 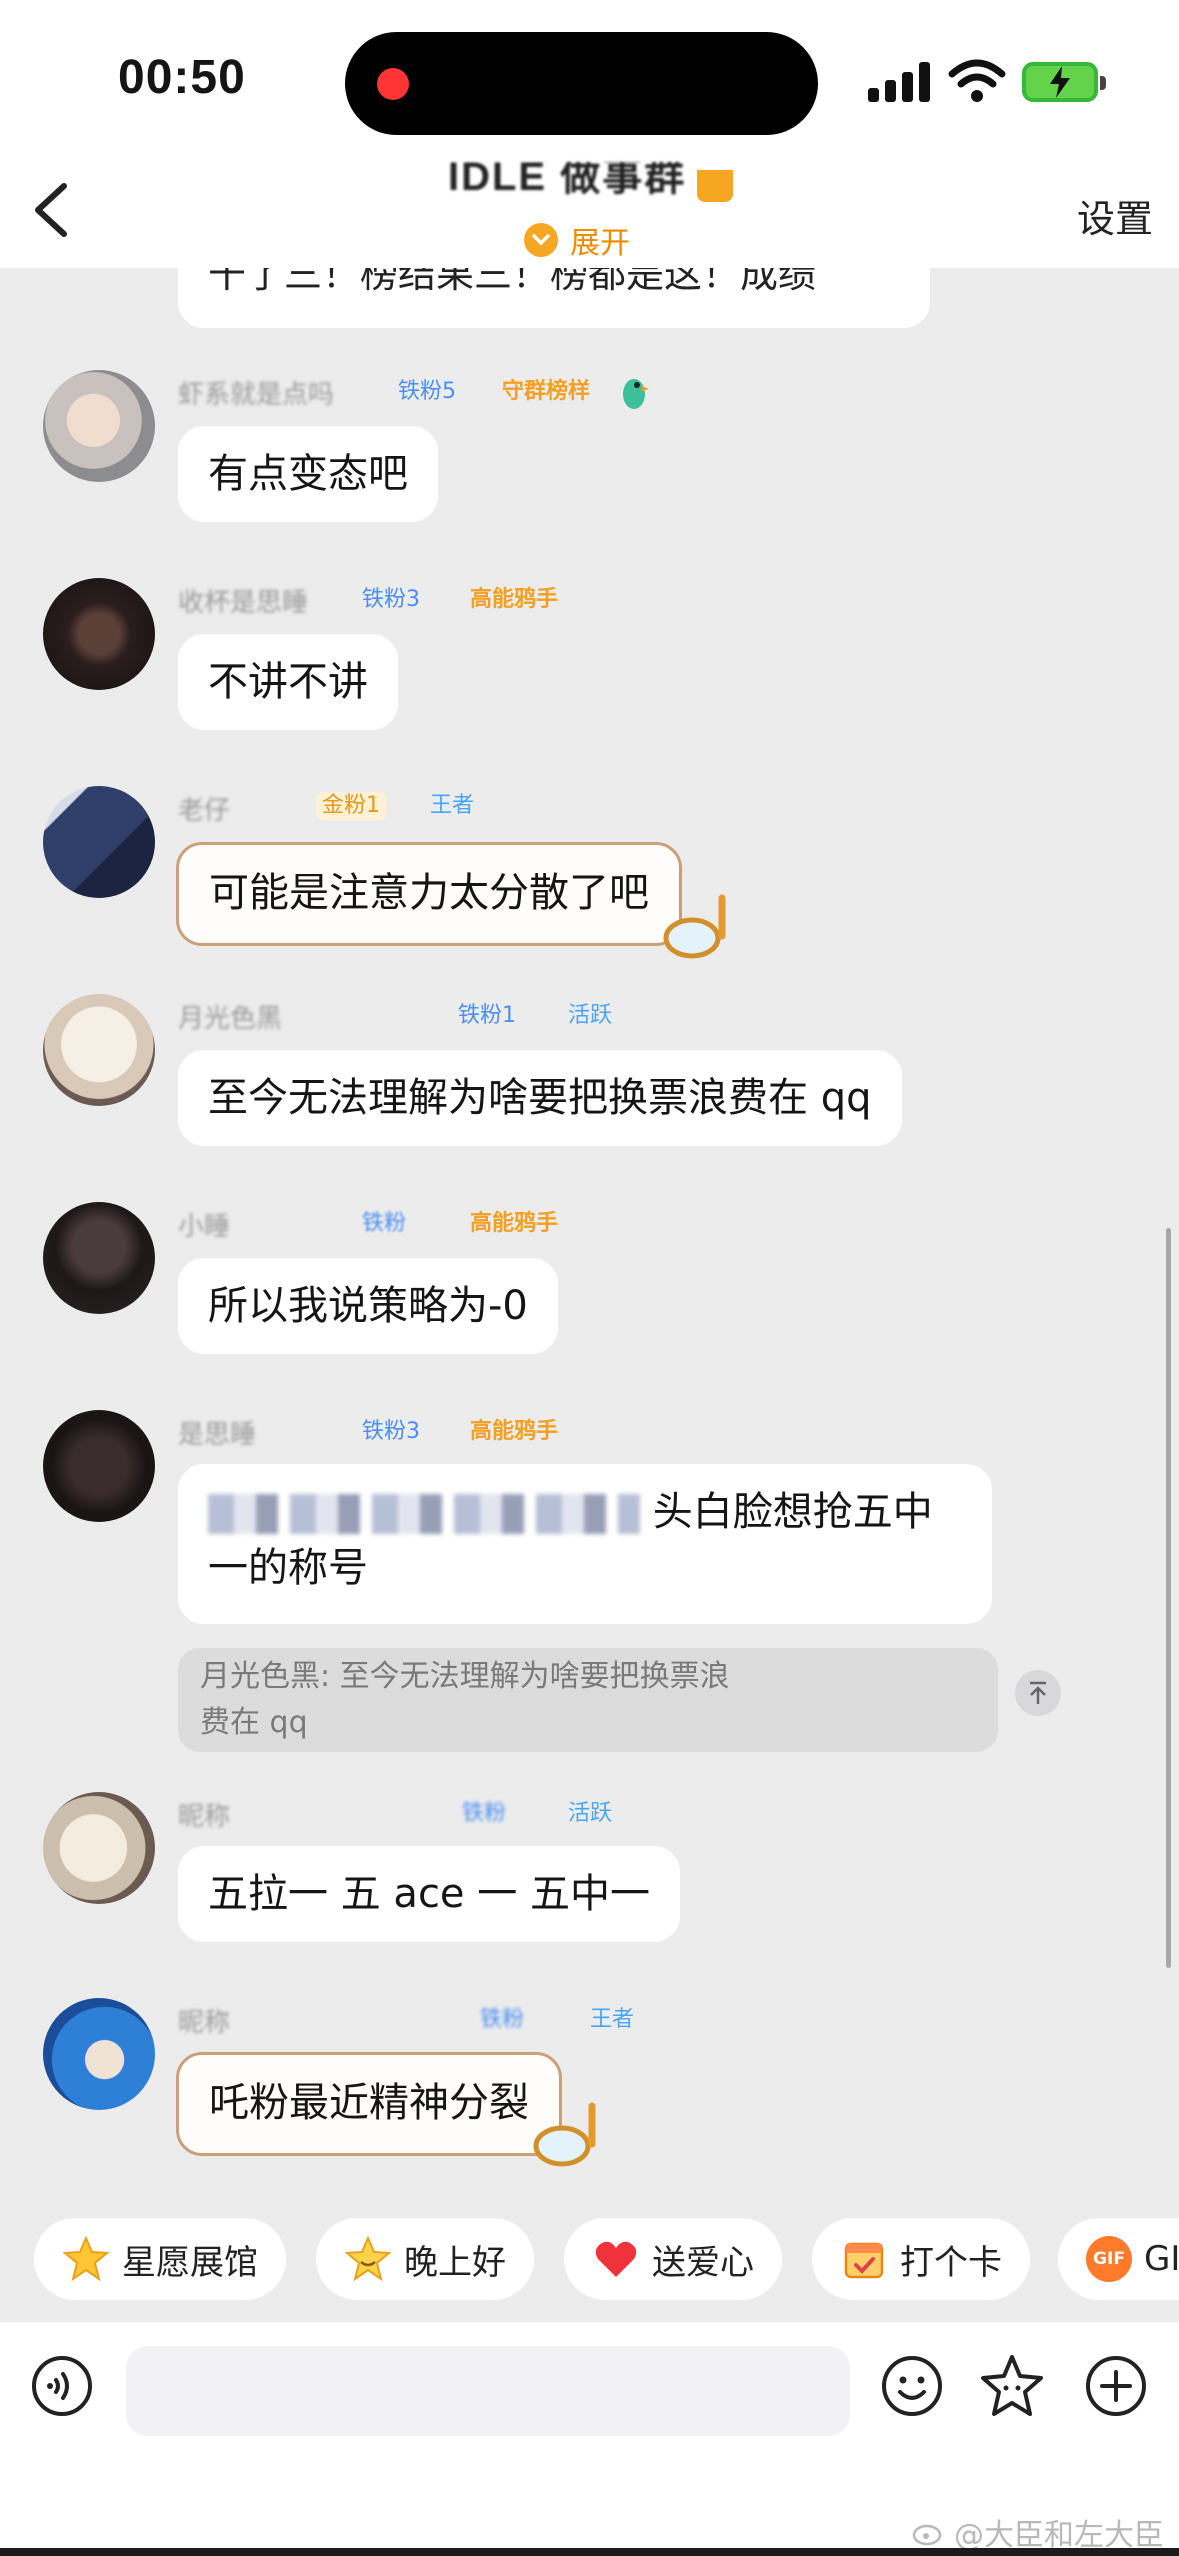 I want to click on expand-label: 展开, so click(x=600, y=243).